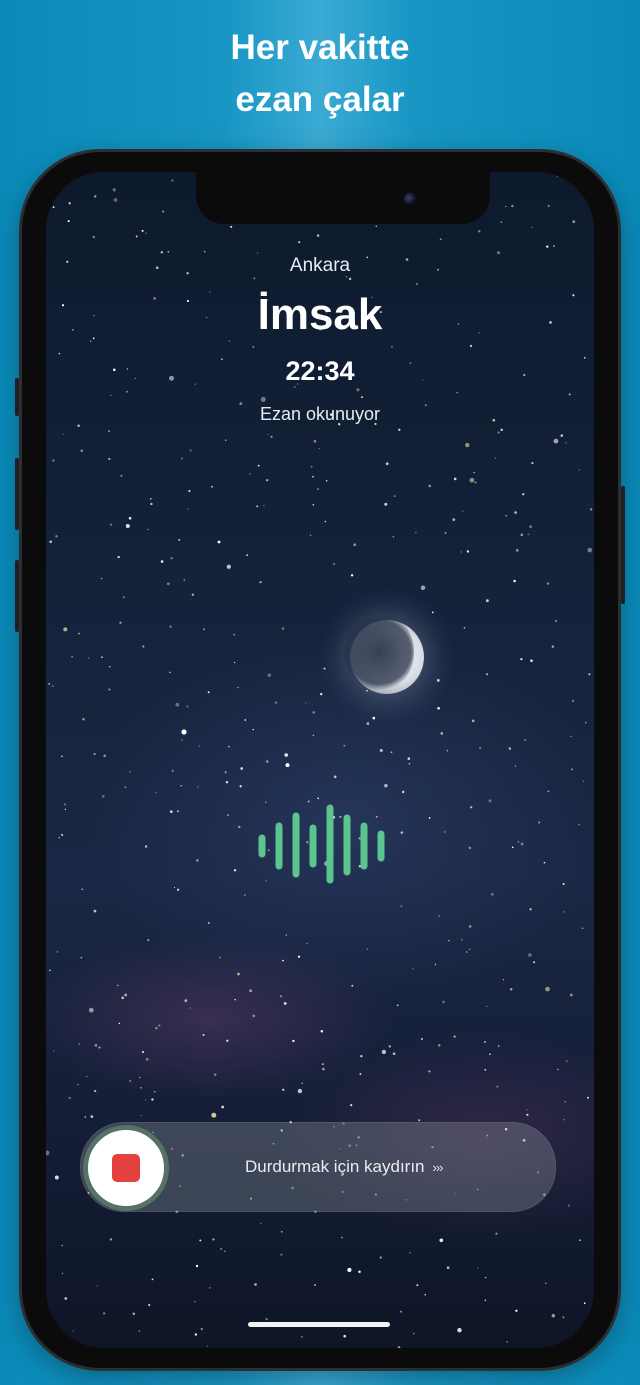 This screenshot has height=1385, width=640. I want to click on stop-square-icon, so click(126, 1168).